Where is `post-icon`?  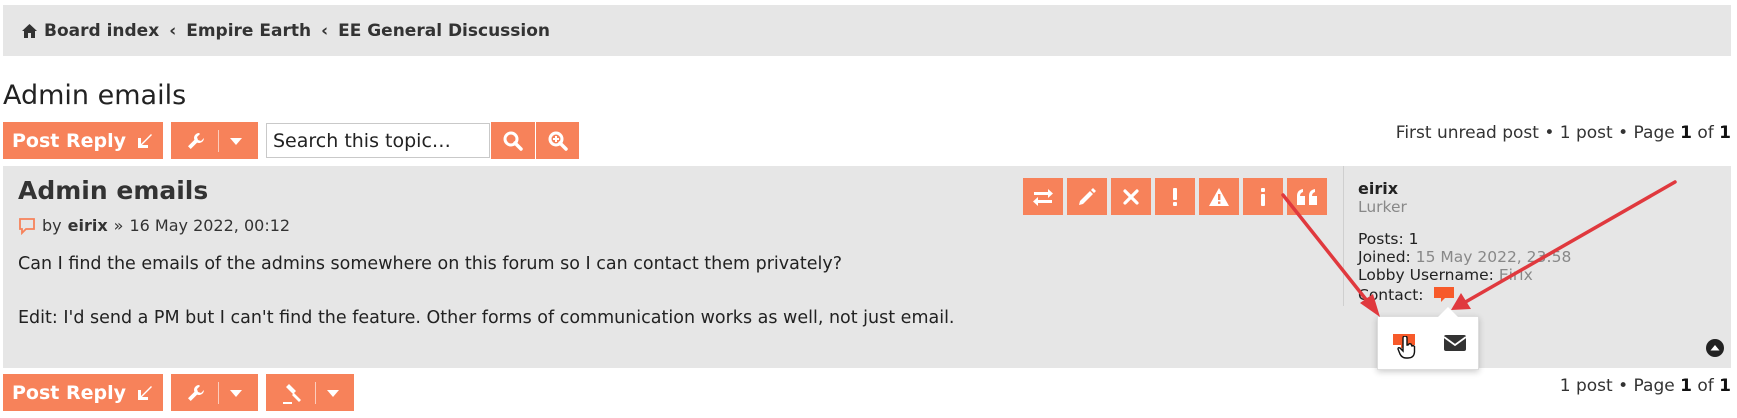 post-icon is located at coordinates (27, 226).